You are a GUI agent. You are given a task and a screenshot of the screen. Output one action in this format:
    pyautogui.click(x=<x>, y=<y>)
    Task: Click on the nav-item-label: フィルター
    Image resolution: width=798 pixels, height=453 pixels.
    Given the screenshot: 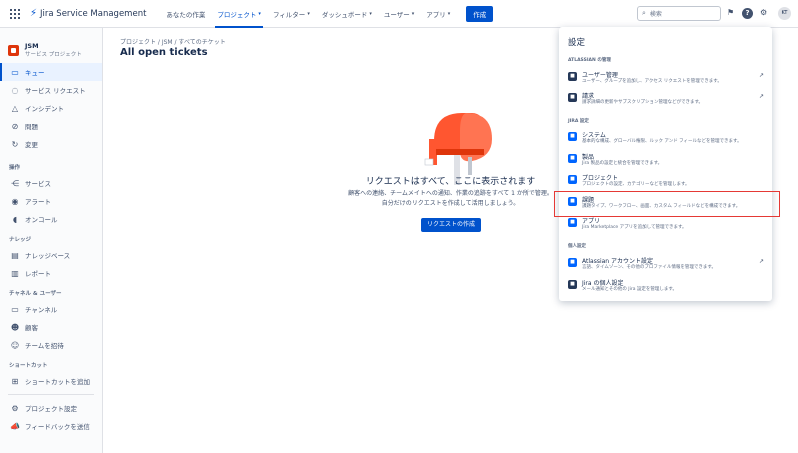 What is the action you would take?
    pyautogui.click(x=289, y=14)
    